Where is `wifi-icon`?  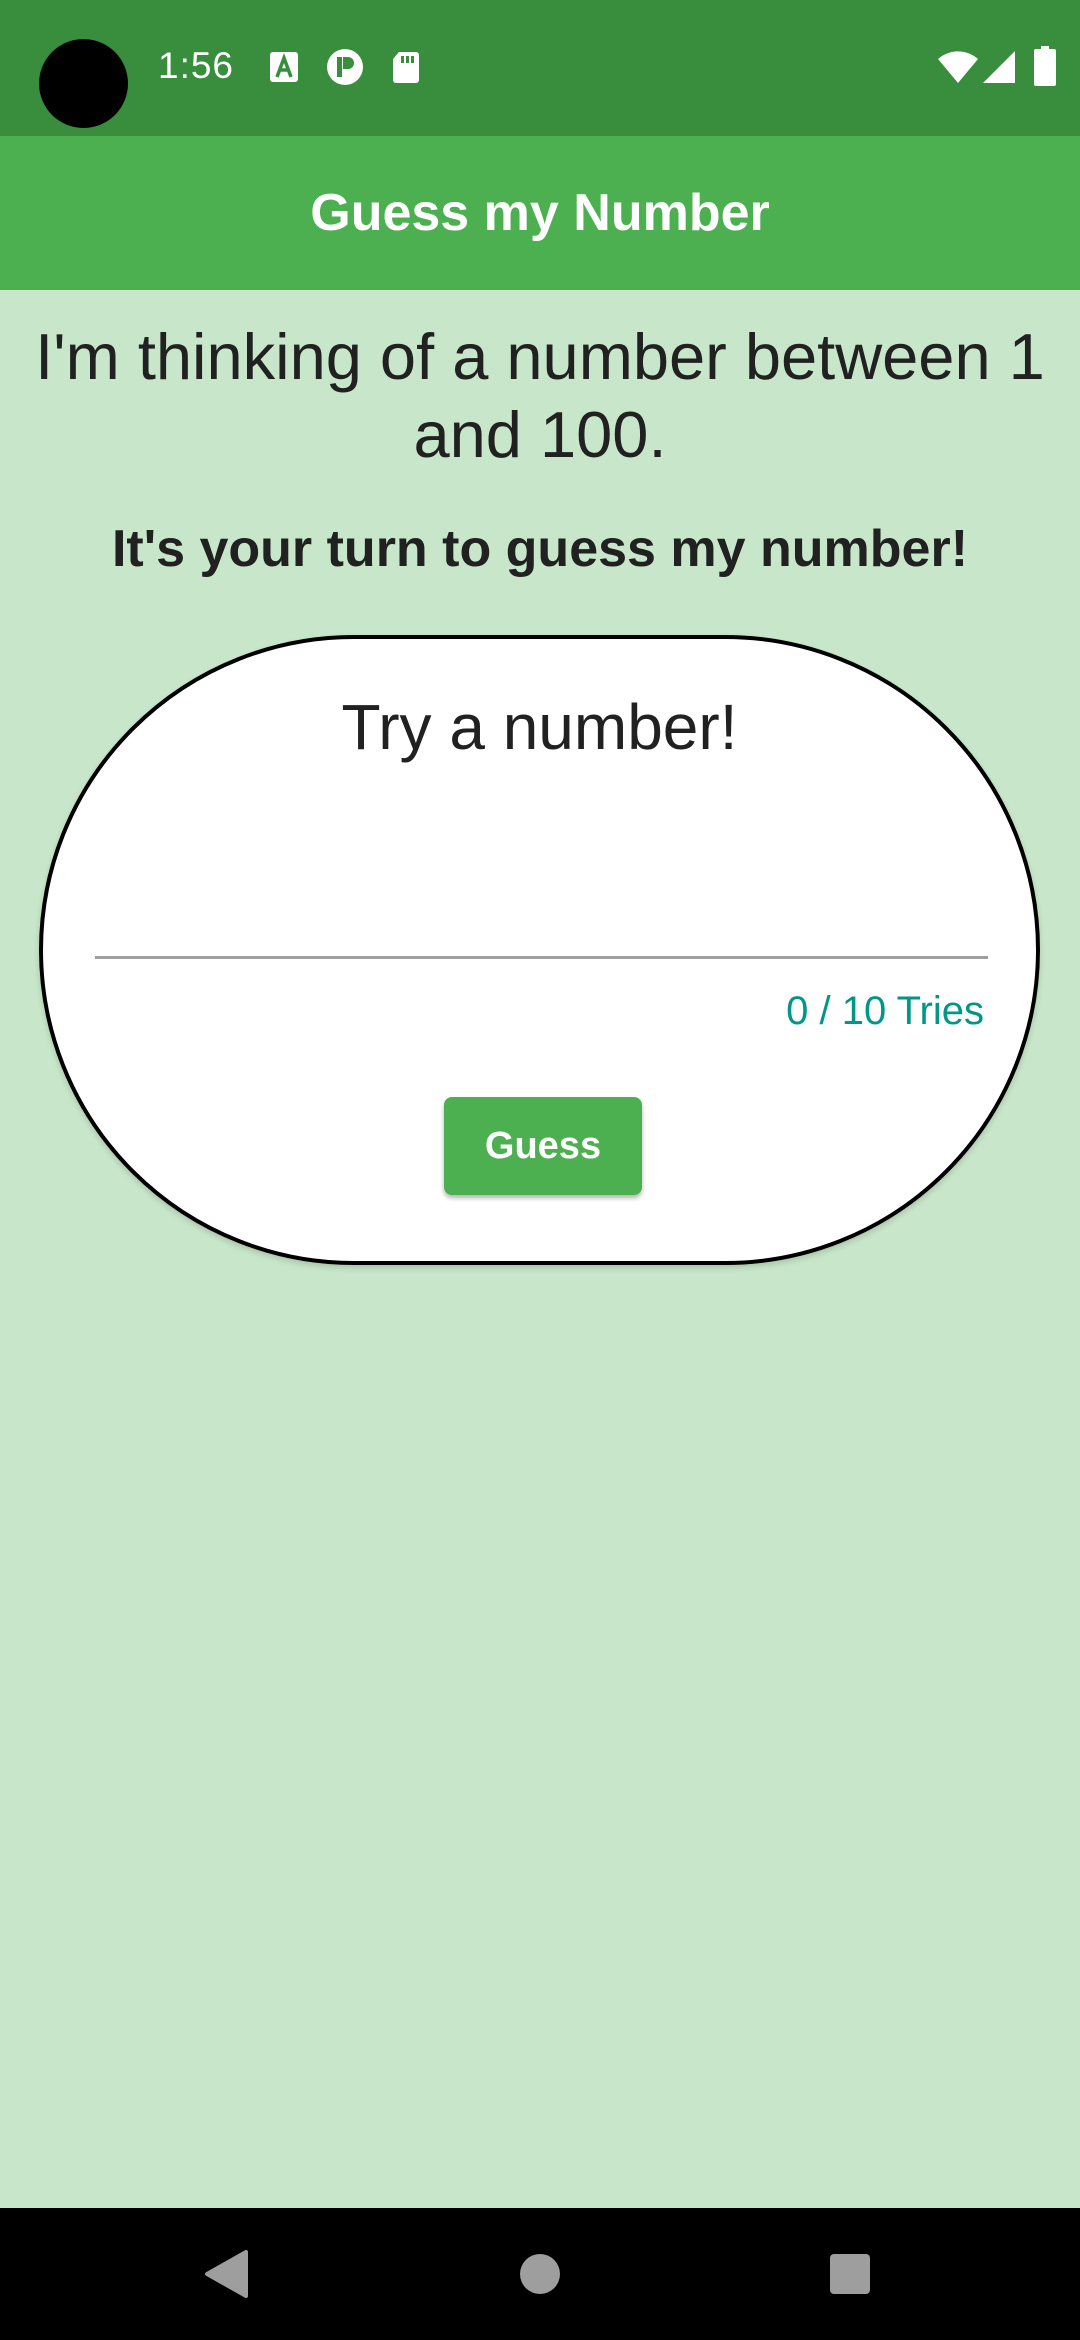 wifi-icon is located at coordinates (958, 67).